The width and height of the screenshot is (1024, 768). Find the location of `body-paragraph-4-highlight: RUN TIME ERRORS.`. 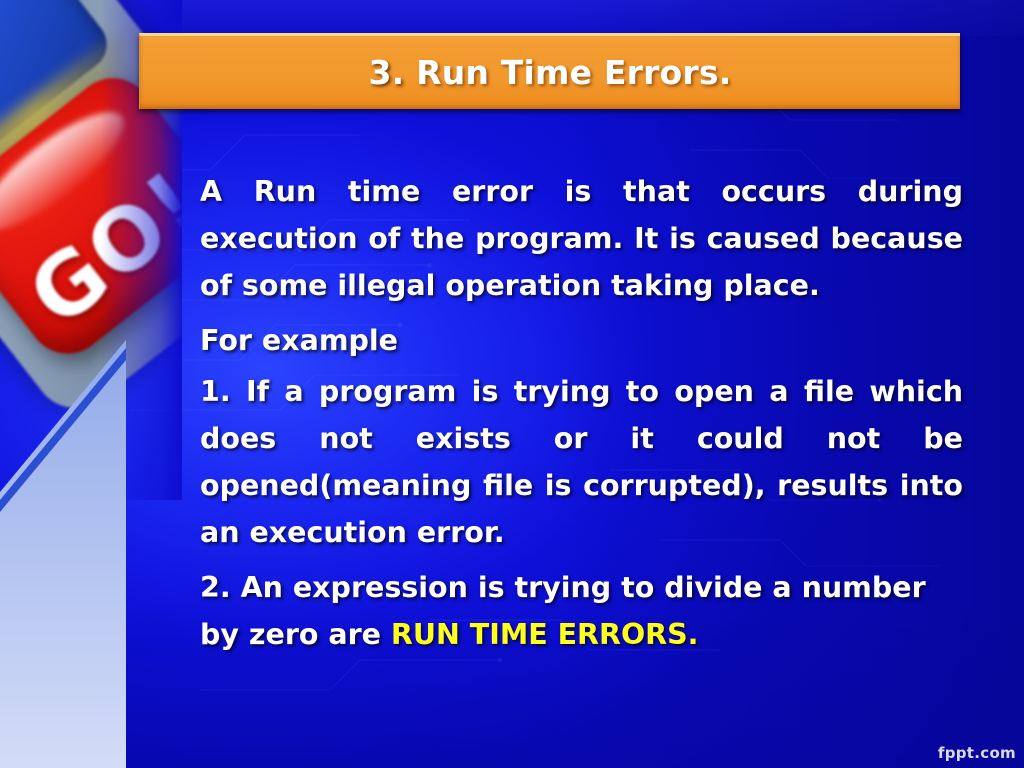

body-paragraph-4-highlight: RUN TIME ERRORS. is located at coordinates (544, 634).